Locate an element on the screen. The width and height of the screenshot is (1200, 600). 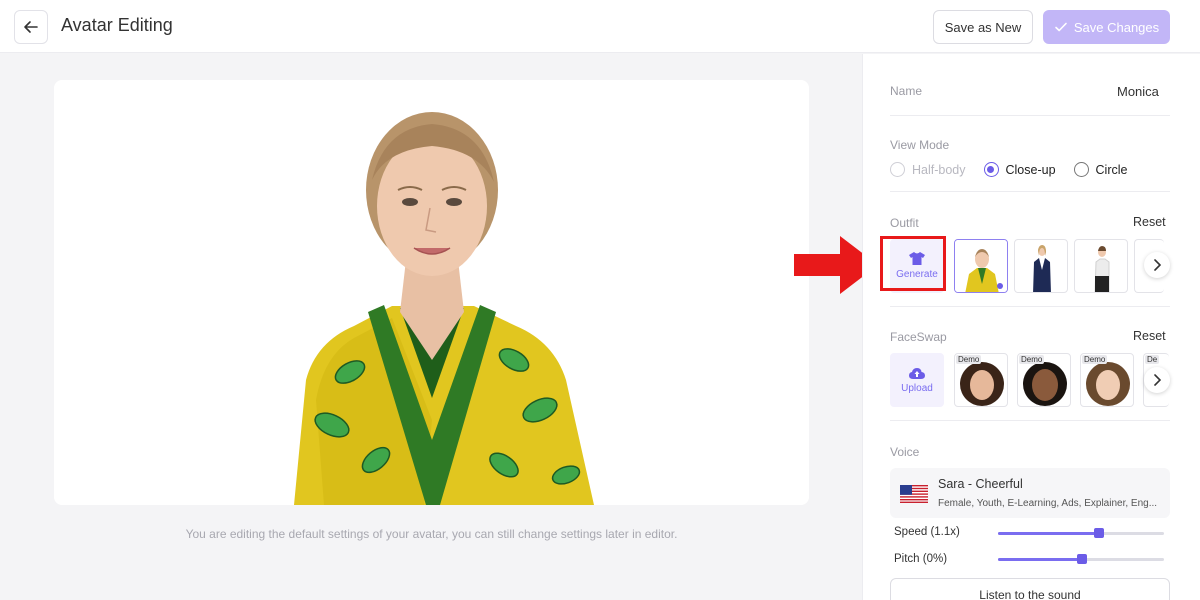
speed-label: Speed (1.1x) is located at coordinates (927, 532).